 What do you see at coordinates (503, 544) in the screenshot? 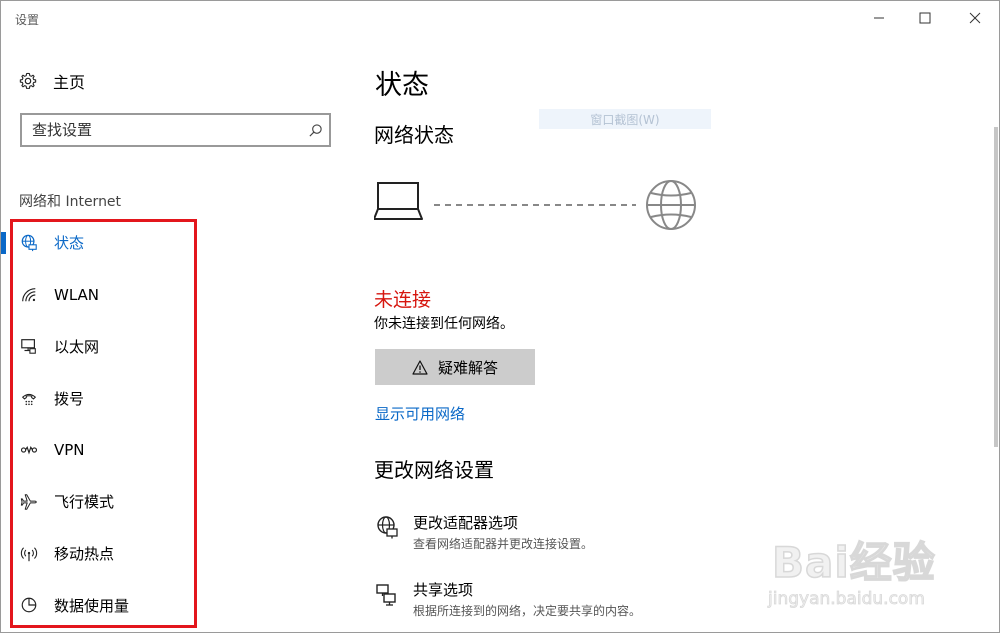
I see `option-desc: 查看网络适配器并更改连接设置。` at bounding box center [503, 544].